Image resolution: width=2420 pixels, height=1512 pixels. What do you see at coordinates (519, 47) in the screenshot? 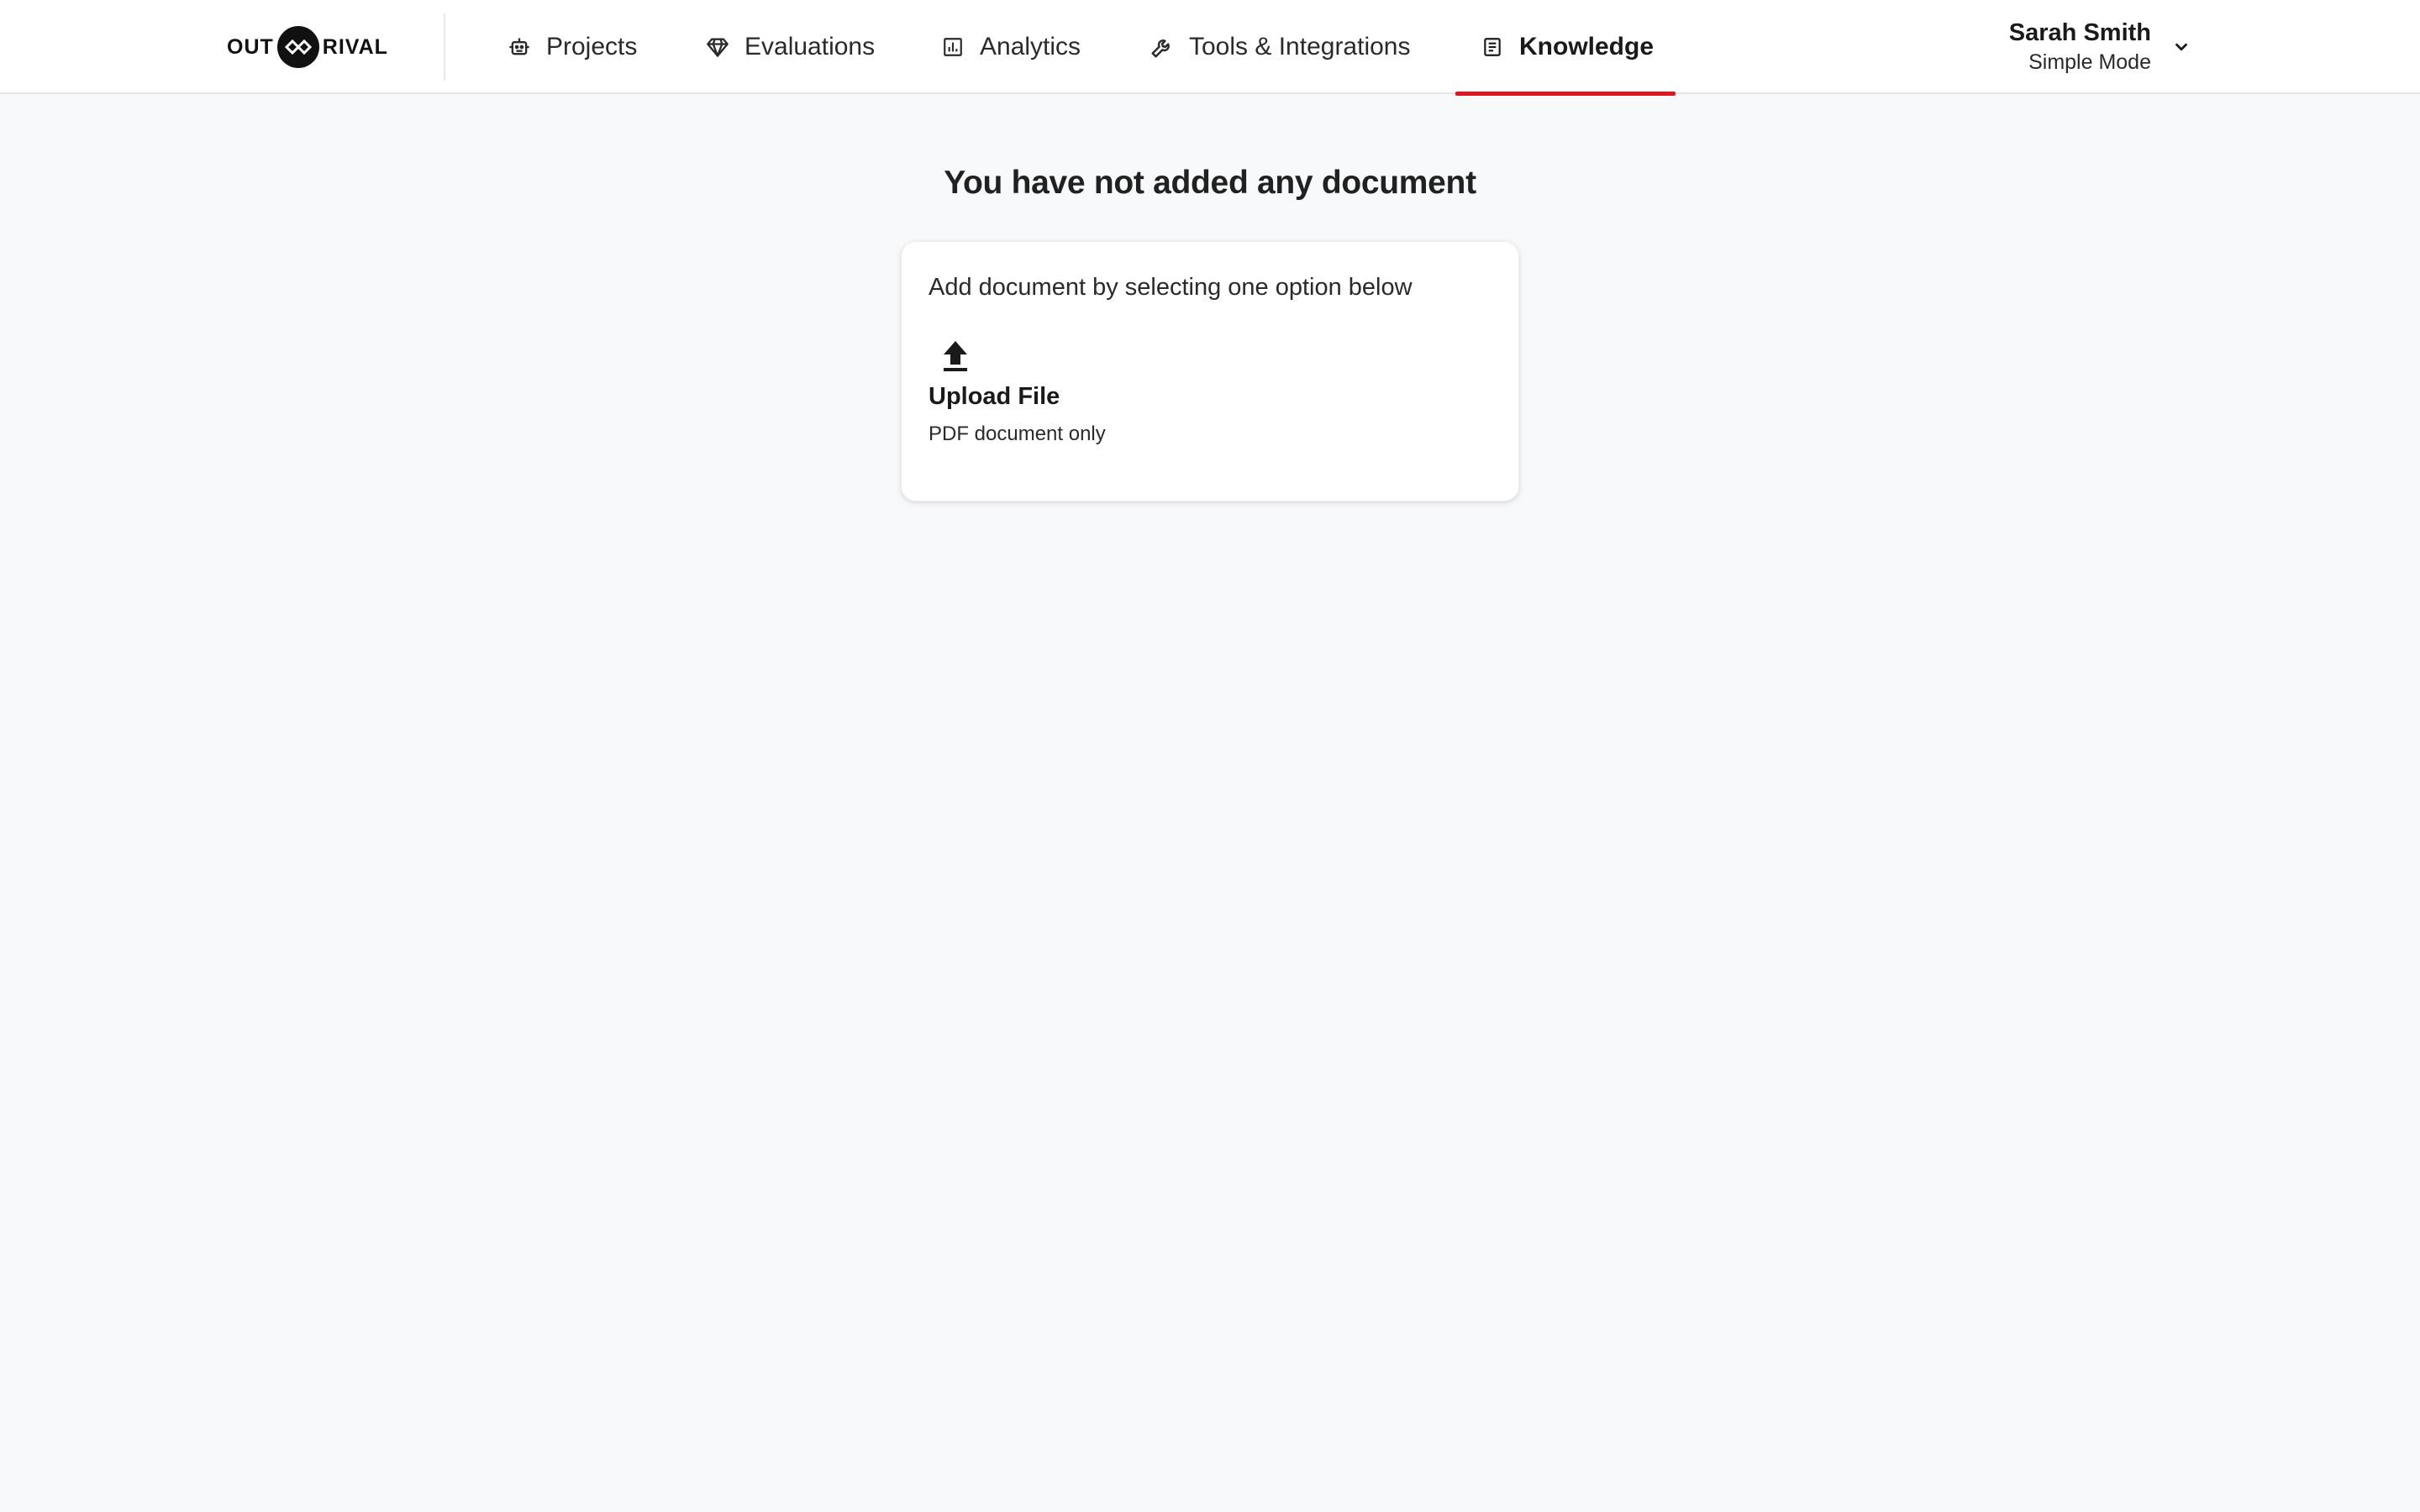
I see `robot-icon` at bounding box center [519, 47].